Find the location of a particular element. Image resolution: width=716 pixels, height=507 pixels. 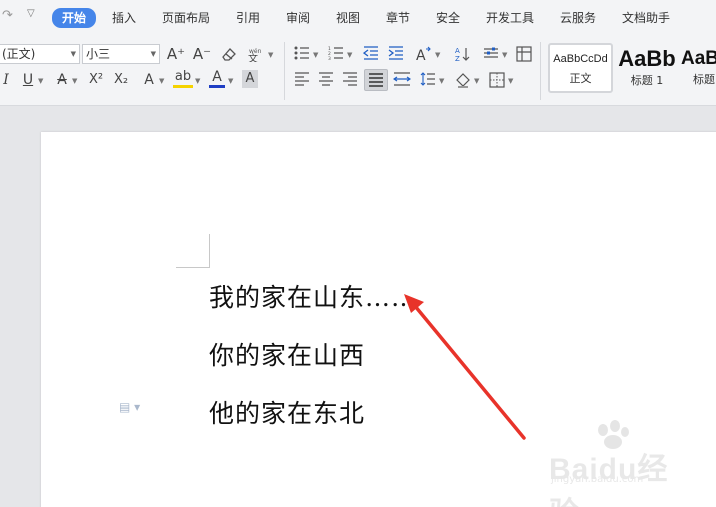

strikethrough-button: A is located at coordinates (62, 80).